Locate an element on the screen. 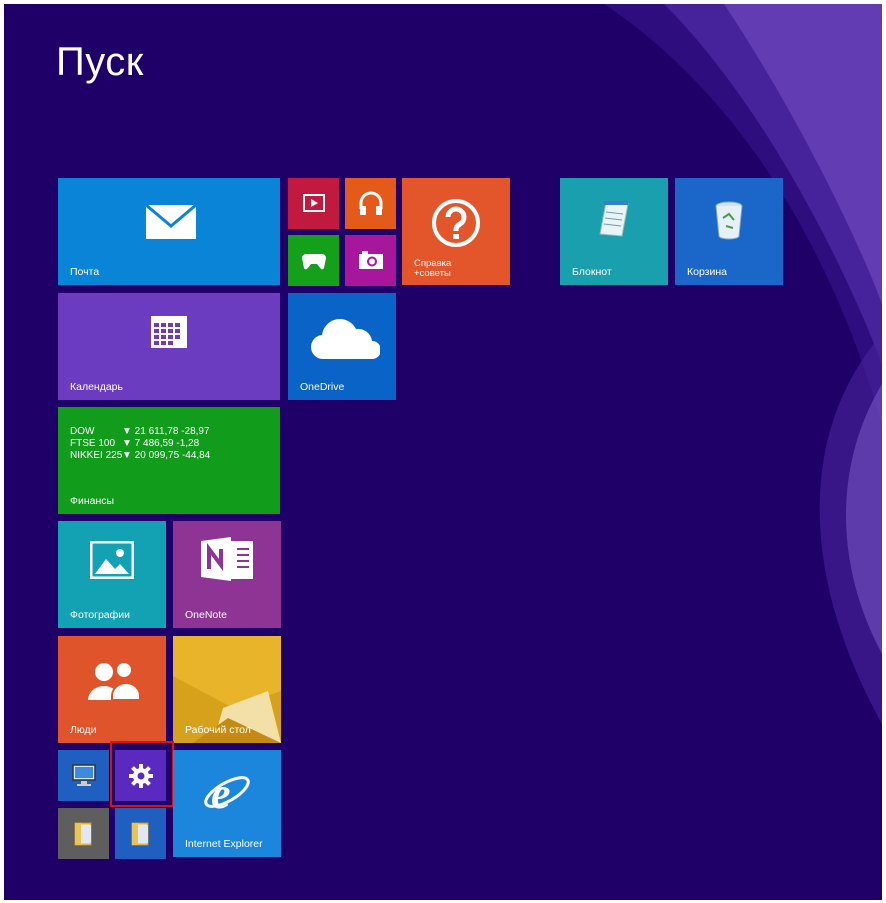 The height and width of the screenshot is (903, 886). finance-row: DOW ▼ 21 611,78 -28,97 is located at coordinates (140, 432).